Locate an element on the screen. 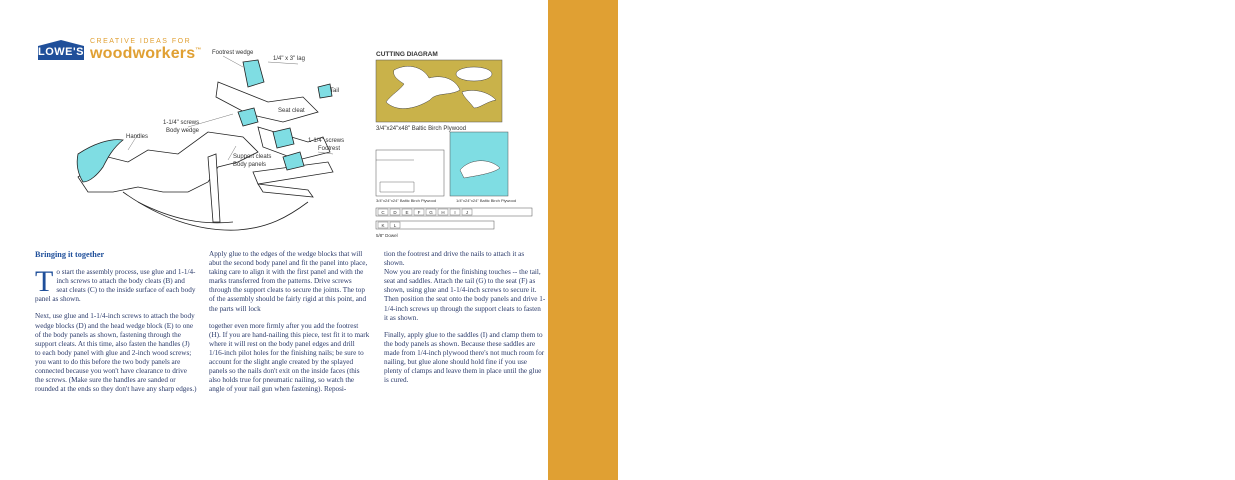 This screenshot has width=1235, height=480. label-screws-b: 1-1/4" screws is located at coordinates (326, 141).